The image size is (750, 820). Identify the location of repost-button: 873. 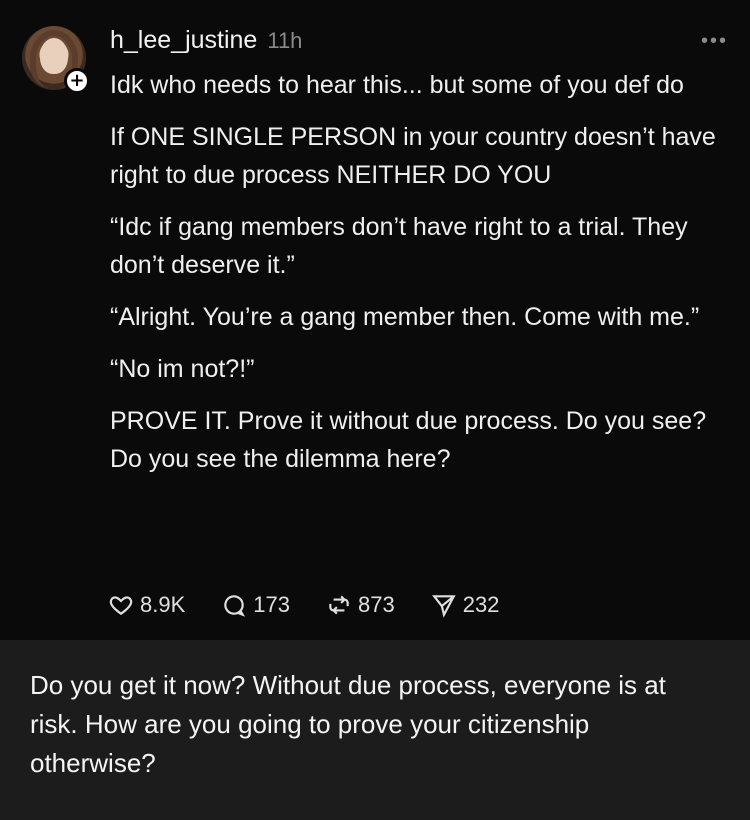
(360, 605).